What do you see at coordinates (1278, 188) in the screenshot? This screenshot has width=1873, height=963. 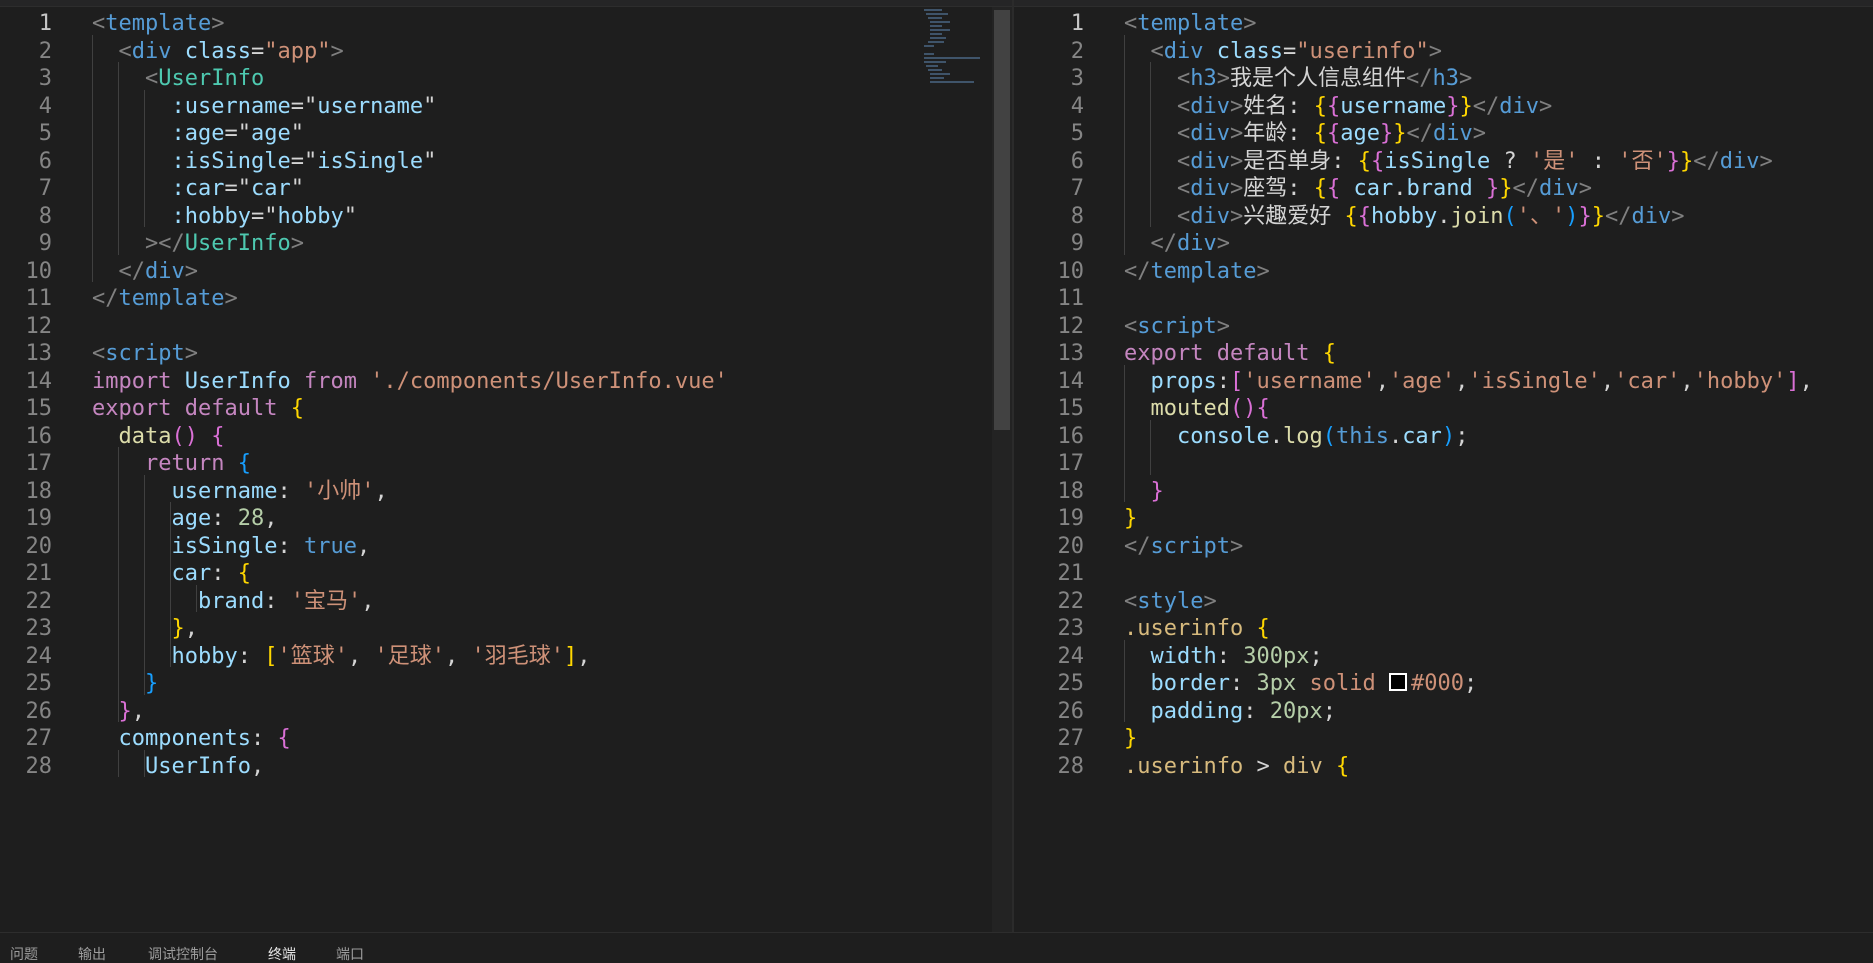 I see `code-token: 座驾:` at bounding box center [1278, 188].